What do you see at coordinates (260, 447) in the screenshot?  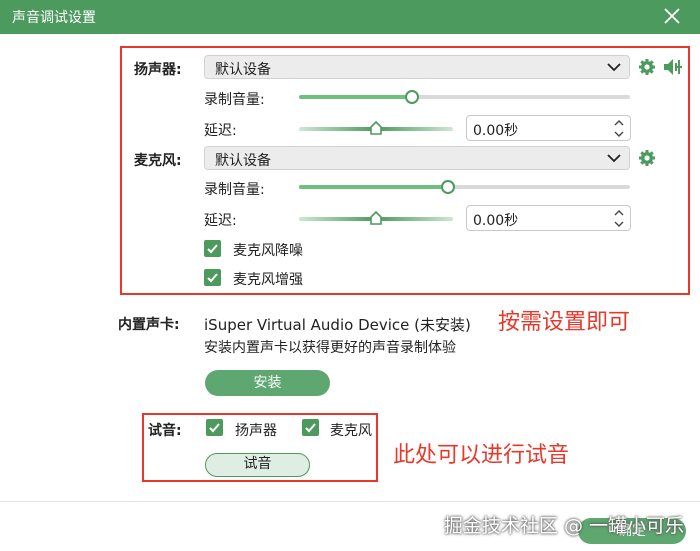 I see `test-highlight-box` at bounding box center [260, 447].